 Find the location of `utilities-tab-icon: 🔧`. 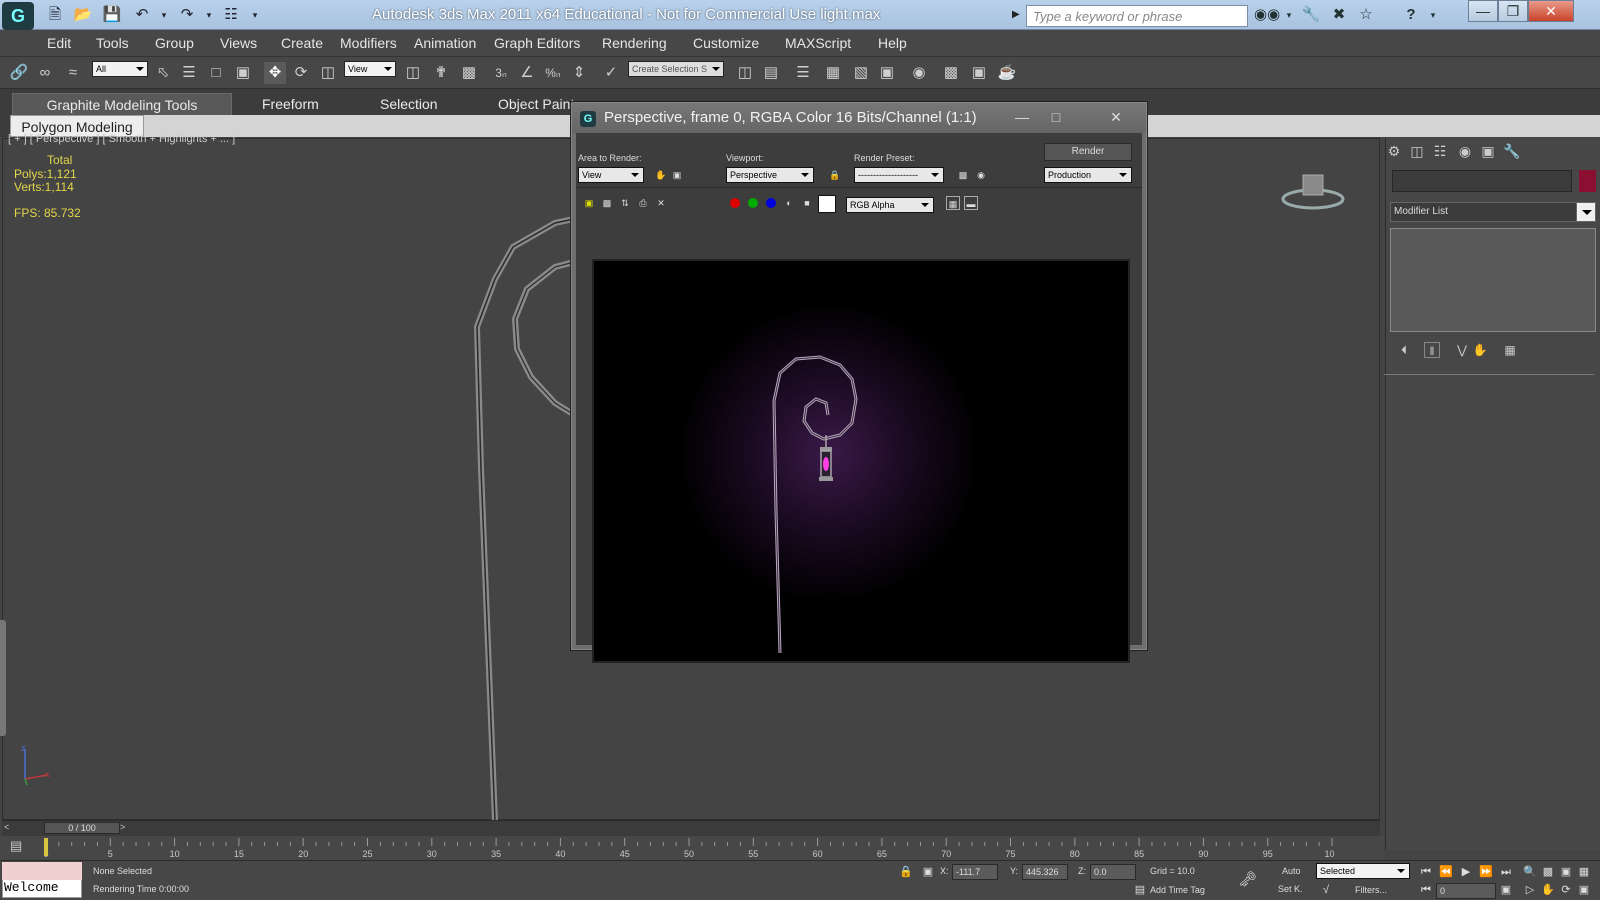

utilities-tab-icon: 🔧 is located at coordinates (1512, 151).